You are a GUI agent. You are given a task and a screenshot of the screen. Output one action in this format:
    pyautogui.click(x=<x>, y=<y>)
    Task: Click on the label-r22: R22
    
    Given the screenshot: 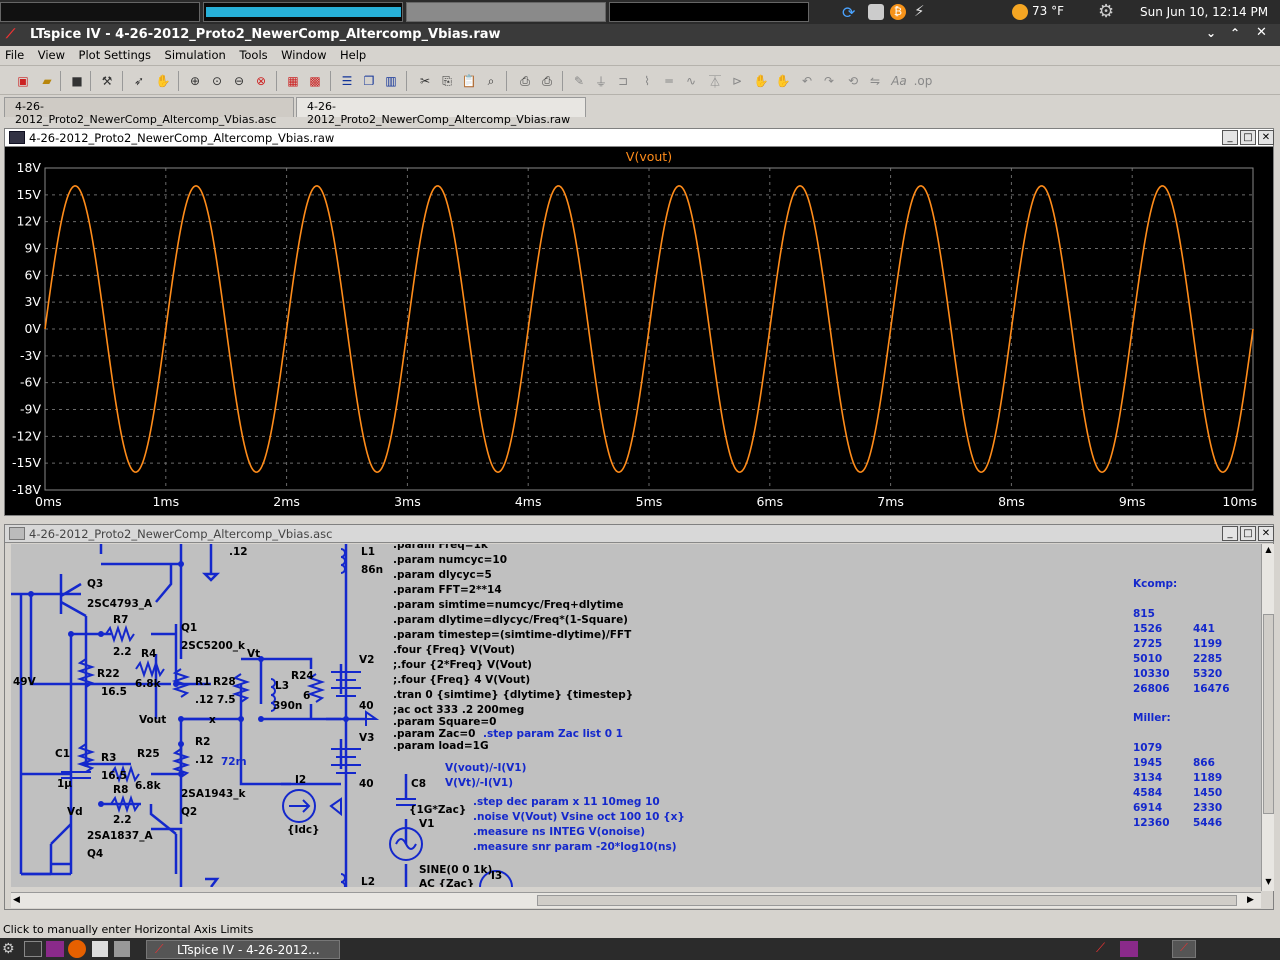 What is the action you would take?
    pyautogui.click(x=108, y=674)
    